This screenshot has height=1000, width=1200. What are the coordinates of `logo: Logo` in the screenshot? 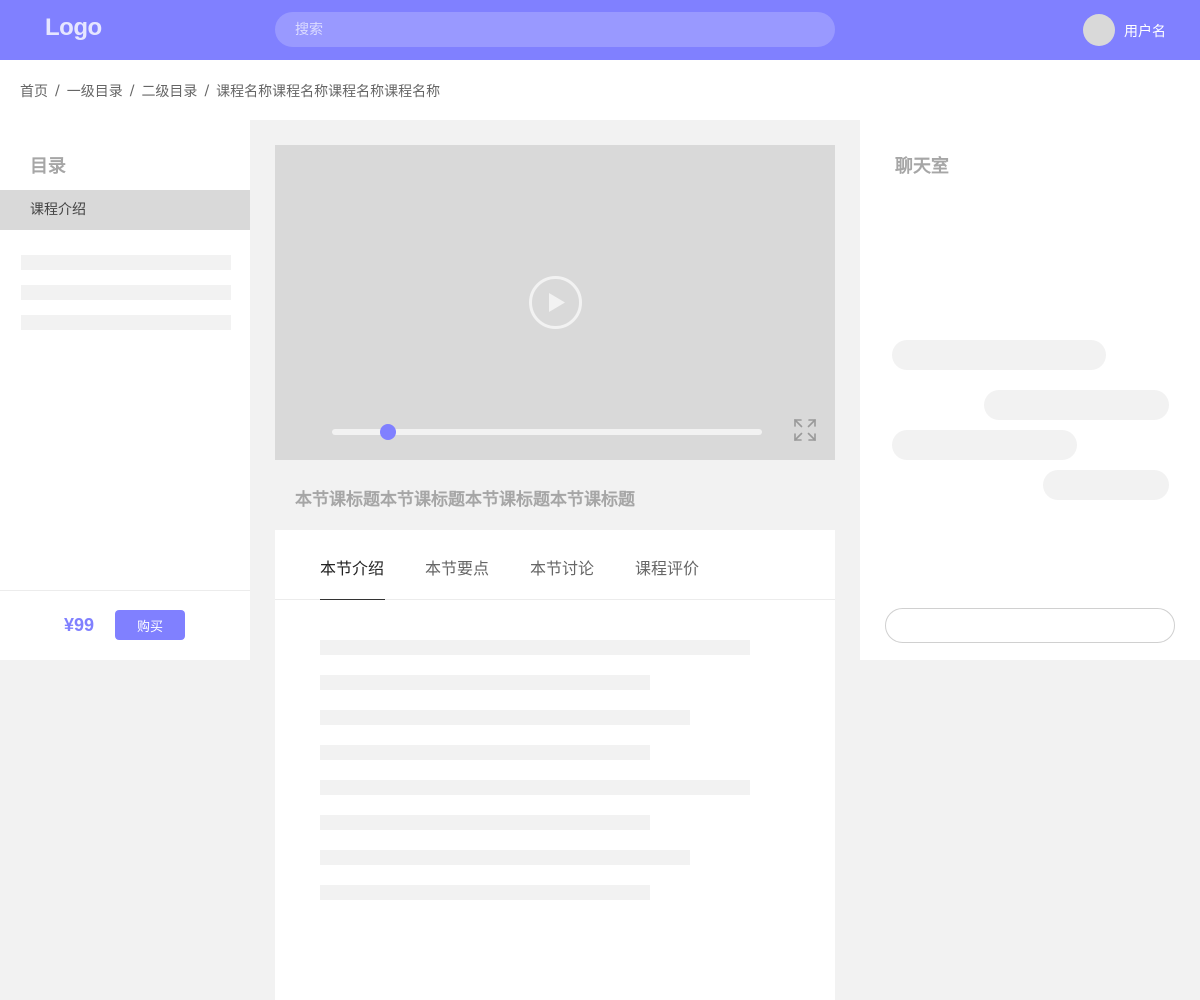 It's located at (73, 28).